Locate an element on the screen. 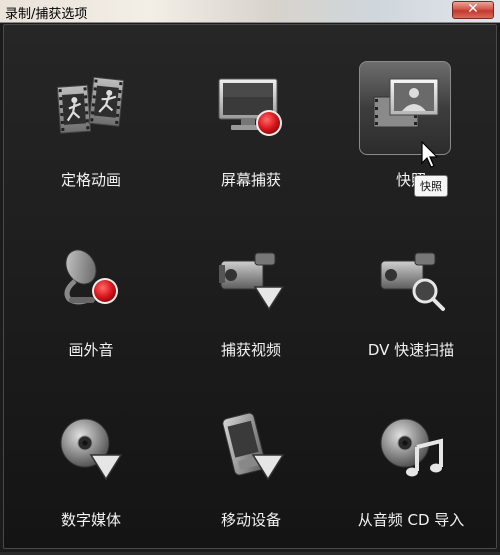 This screenshot has width=500, height=555. dv-quick-scan-icon is located at coordinates (411, 279).